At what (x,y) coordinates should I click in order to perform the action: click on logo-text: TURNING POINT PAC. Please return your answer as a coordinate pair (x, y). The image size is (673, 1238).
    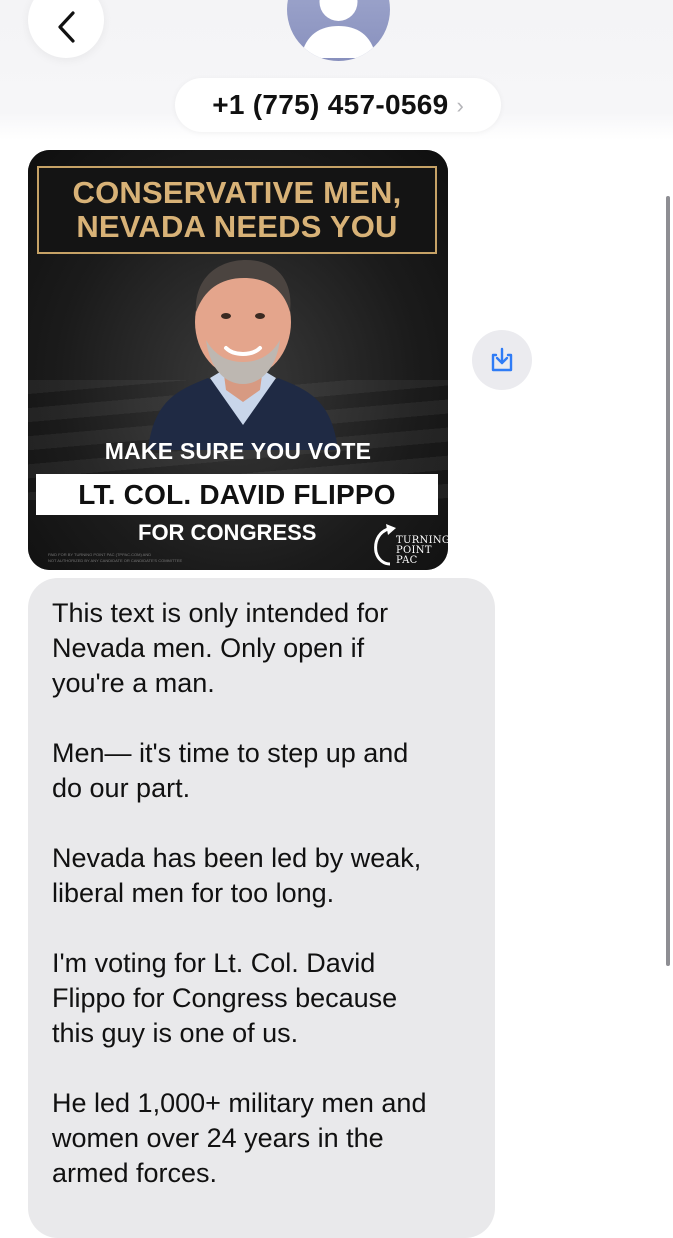
    Looking at the image, I should click on (422, 551).